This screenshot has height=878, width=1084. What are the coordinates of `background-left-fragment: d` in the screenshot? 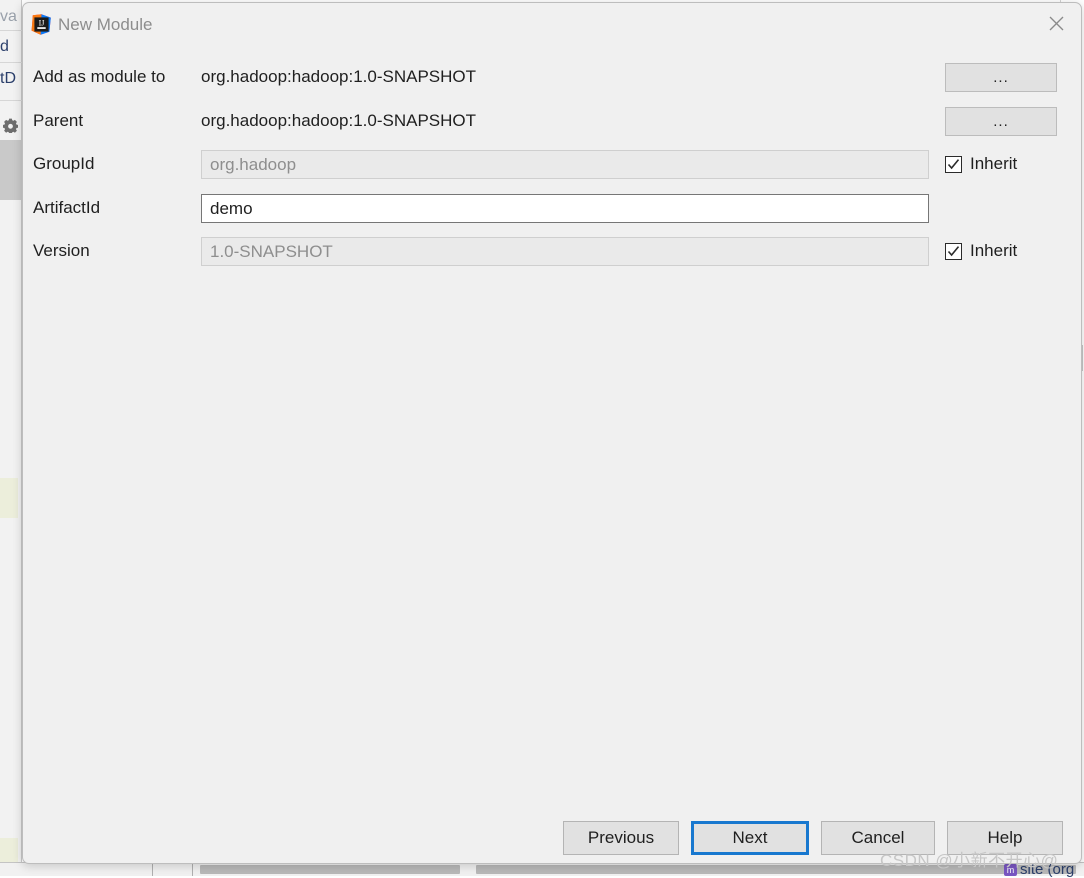 It's located at (11, 47).